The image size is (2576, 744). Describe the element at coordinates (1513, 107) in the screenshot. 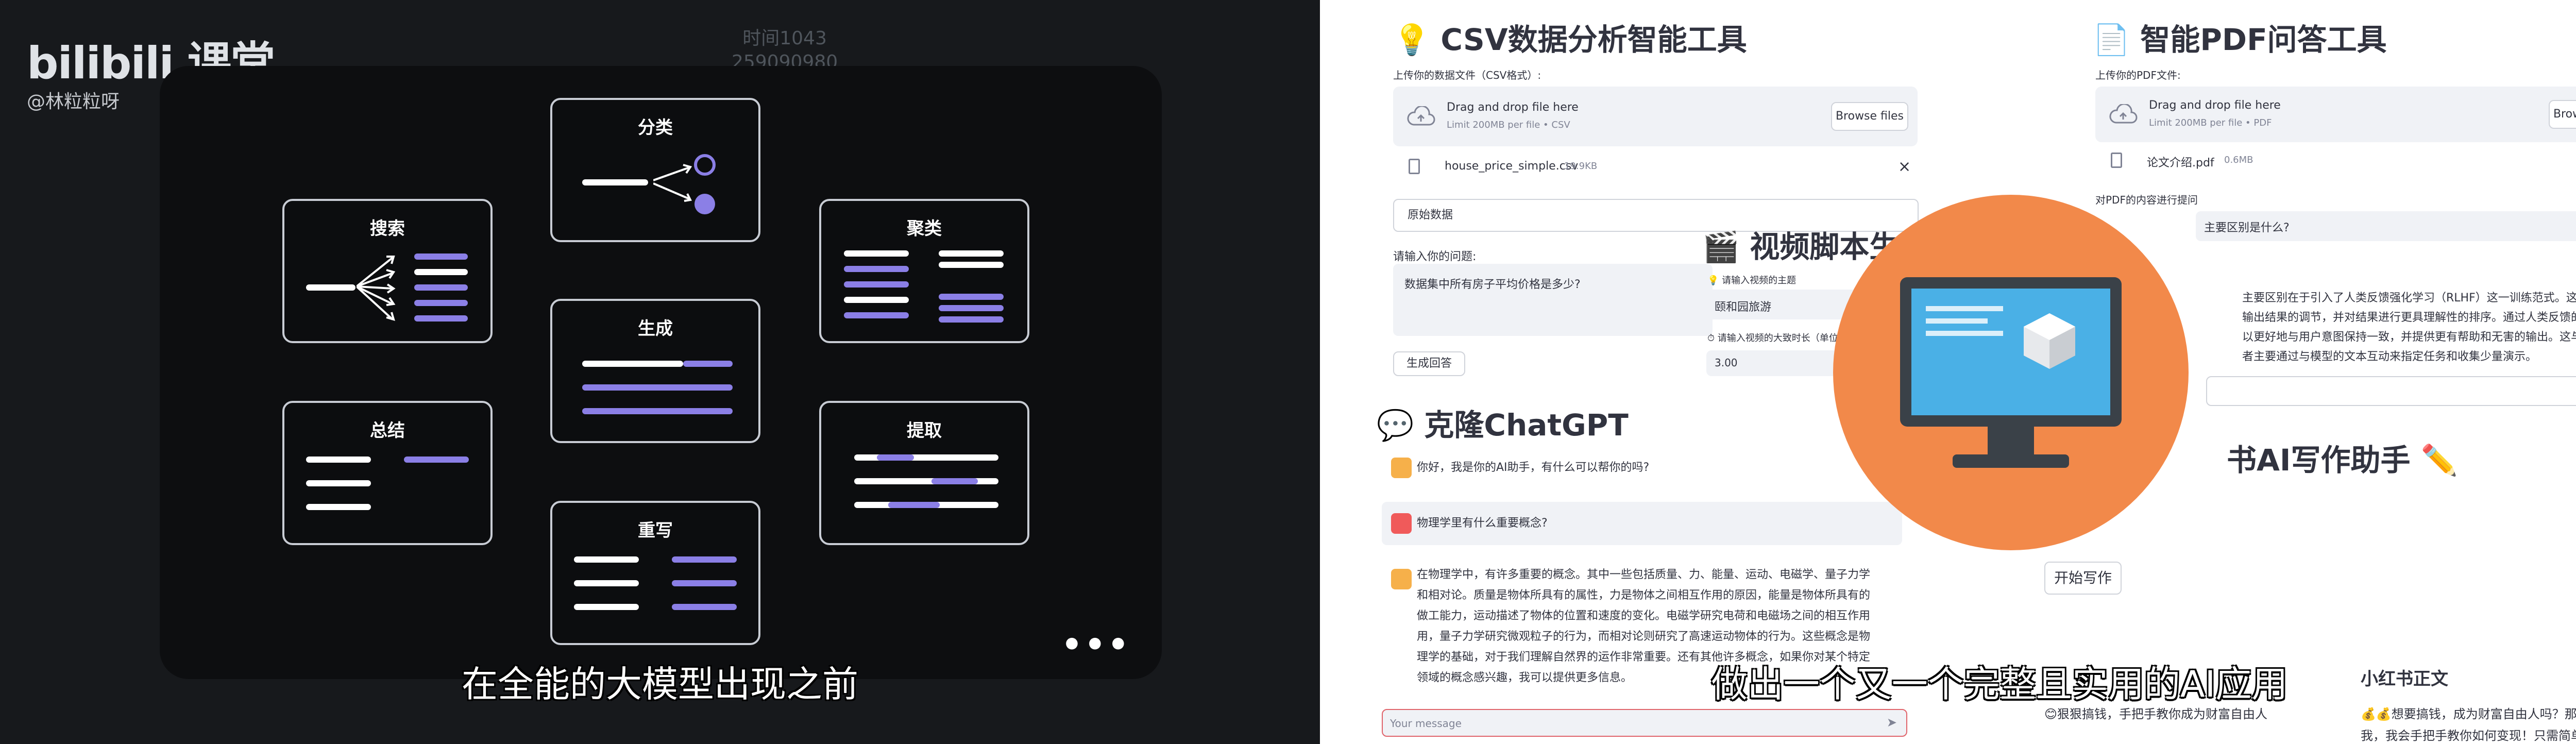

I see `csv-drop-text: Drag and drop file here` at that location.